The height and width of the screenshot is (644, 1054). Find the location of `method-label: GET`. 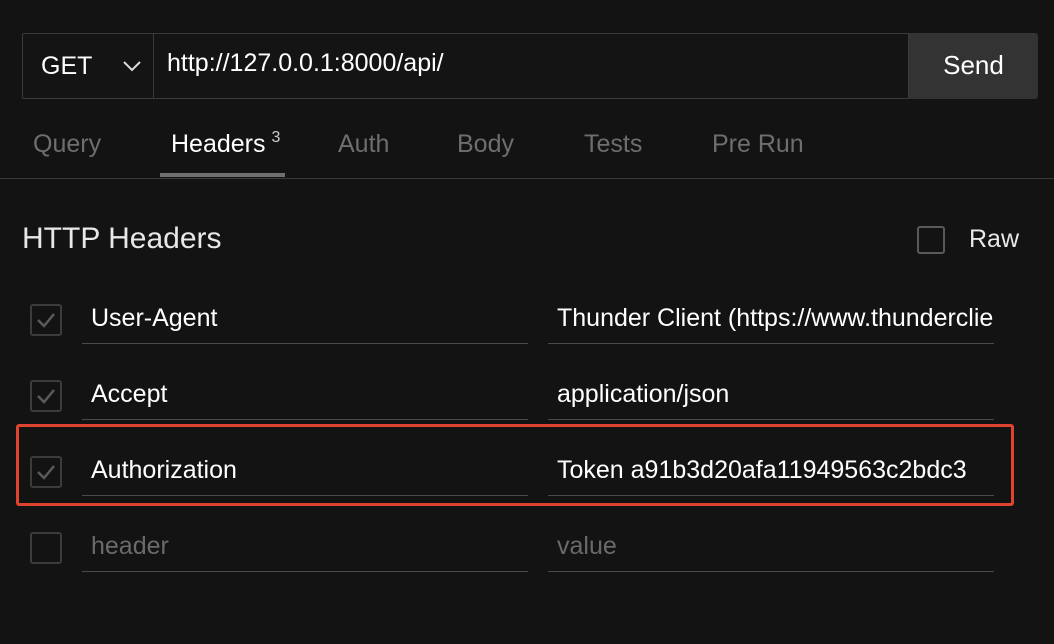

method-label: GET is located at coordinates (67, 65).